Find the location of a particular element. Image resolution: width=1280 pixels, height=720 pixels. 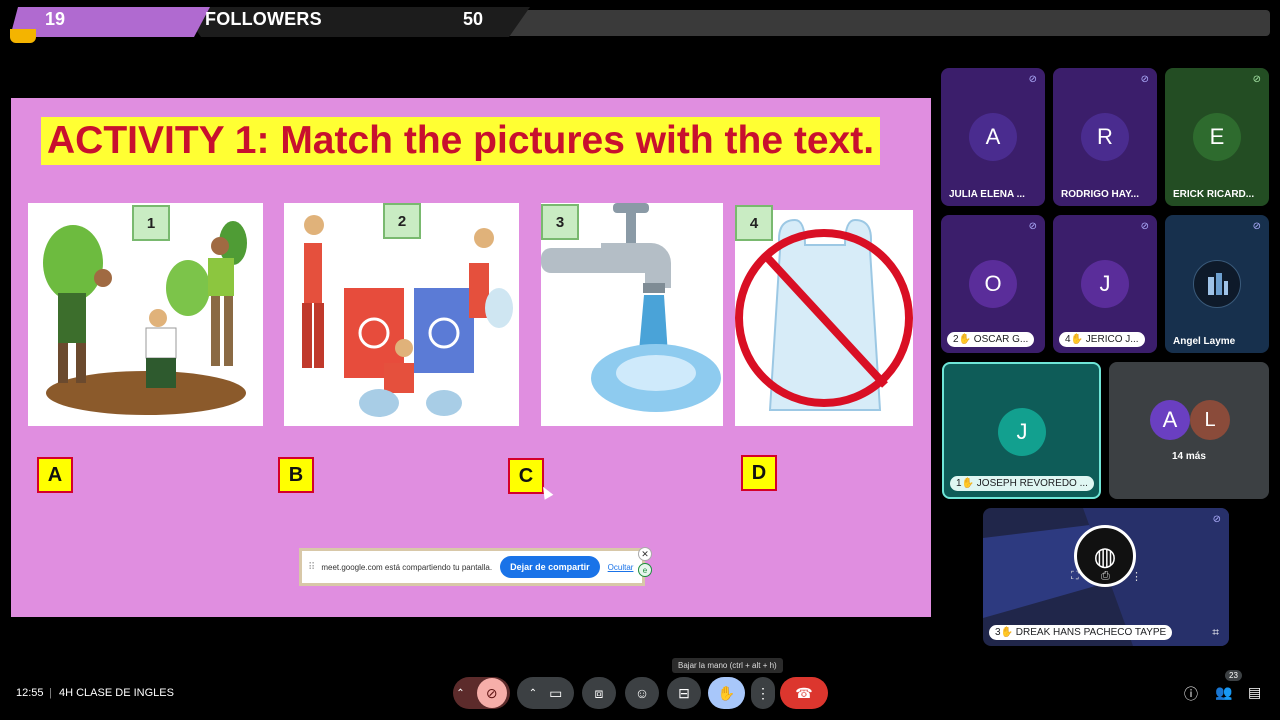

mic-control-group: ⌃ ⊘ is located at coordinates (481, 693).